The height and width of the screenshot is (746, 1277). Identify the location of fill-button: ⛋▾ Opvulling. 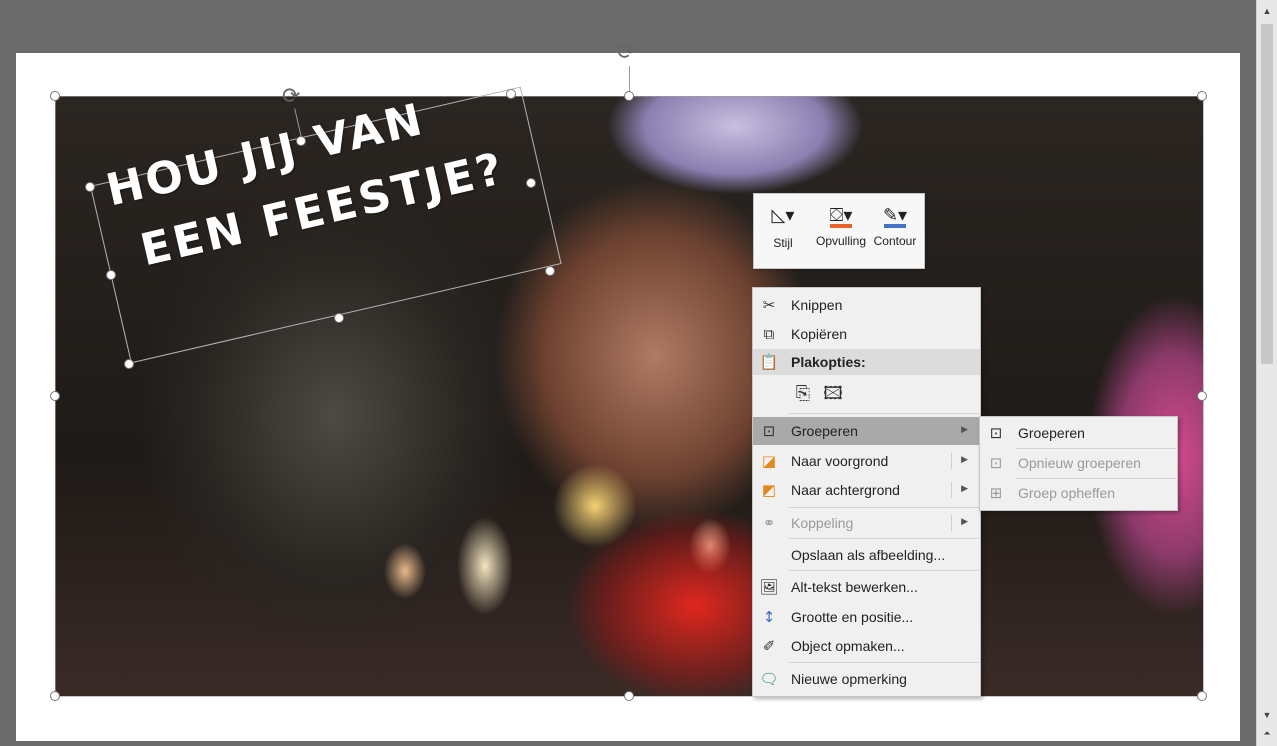
(841, 232).